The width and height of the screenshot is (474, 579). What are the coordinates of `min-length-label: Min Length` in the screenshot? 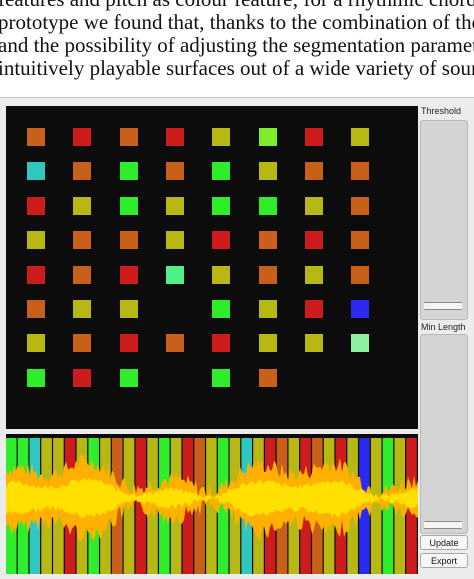 It's located at (443, 327).